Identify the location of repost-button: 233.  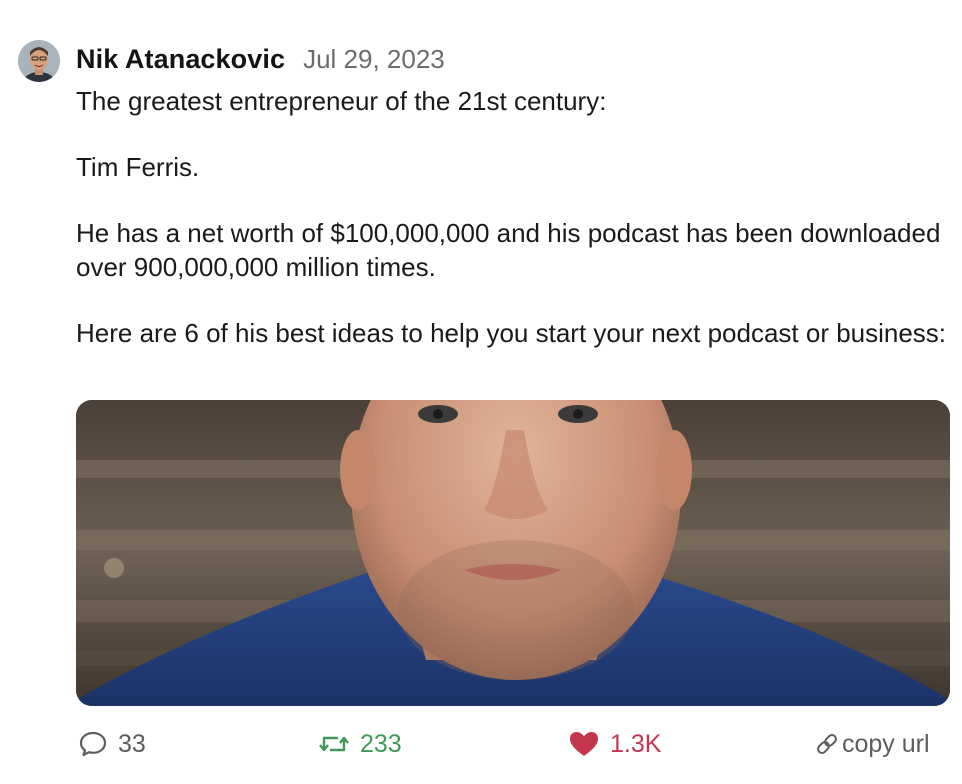
(360, 744).